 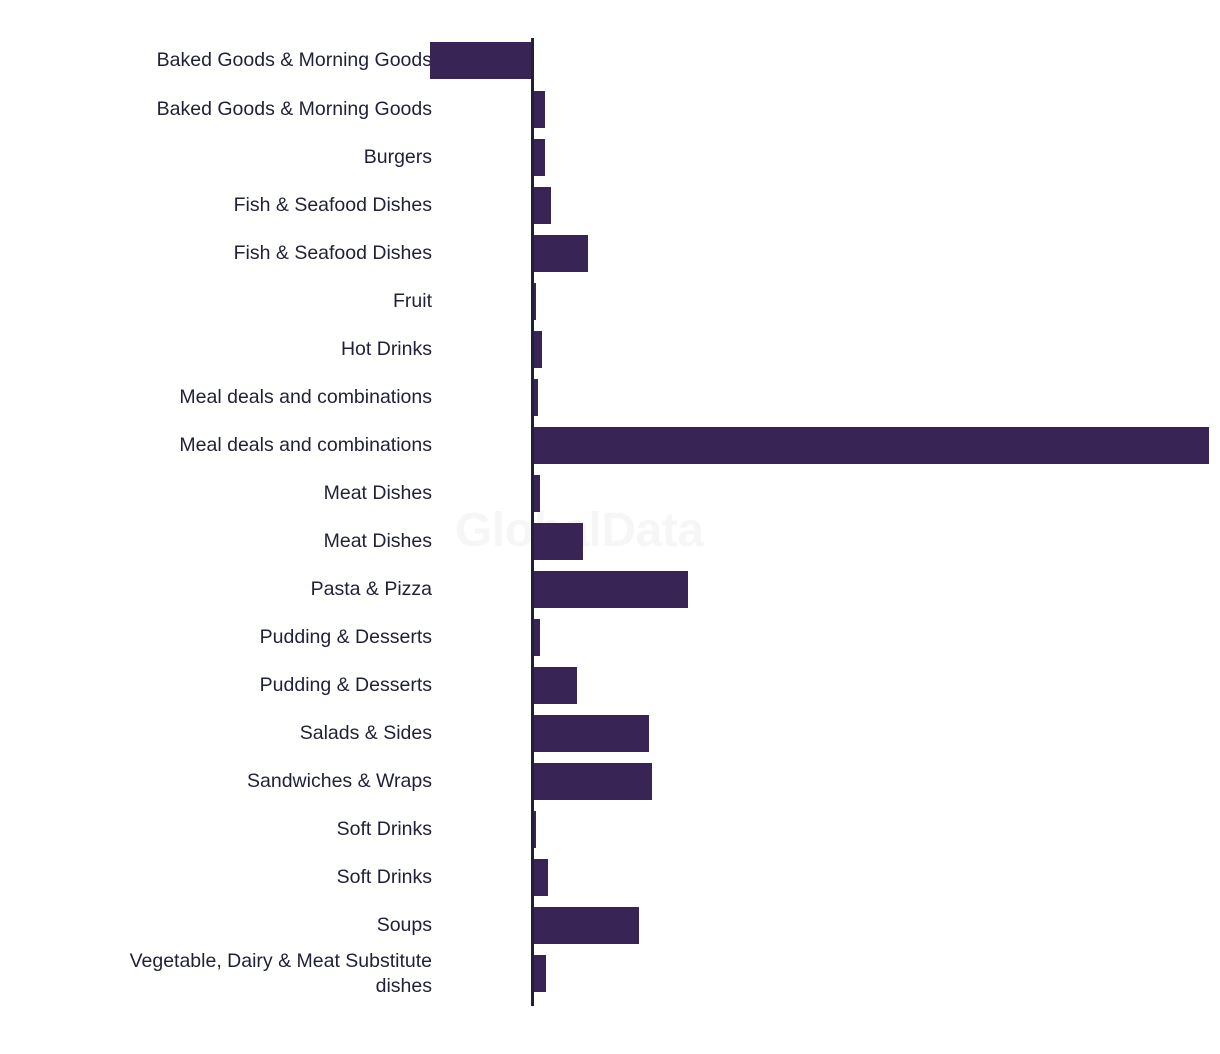 I want to click on bar-row: Soups, so click(x=610, y=925).